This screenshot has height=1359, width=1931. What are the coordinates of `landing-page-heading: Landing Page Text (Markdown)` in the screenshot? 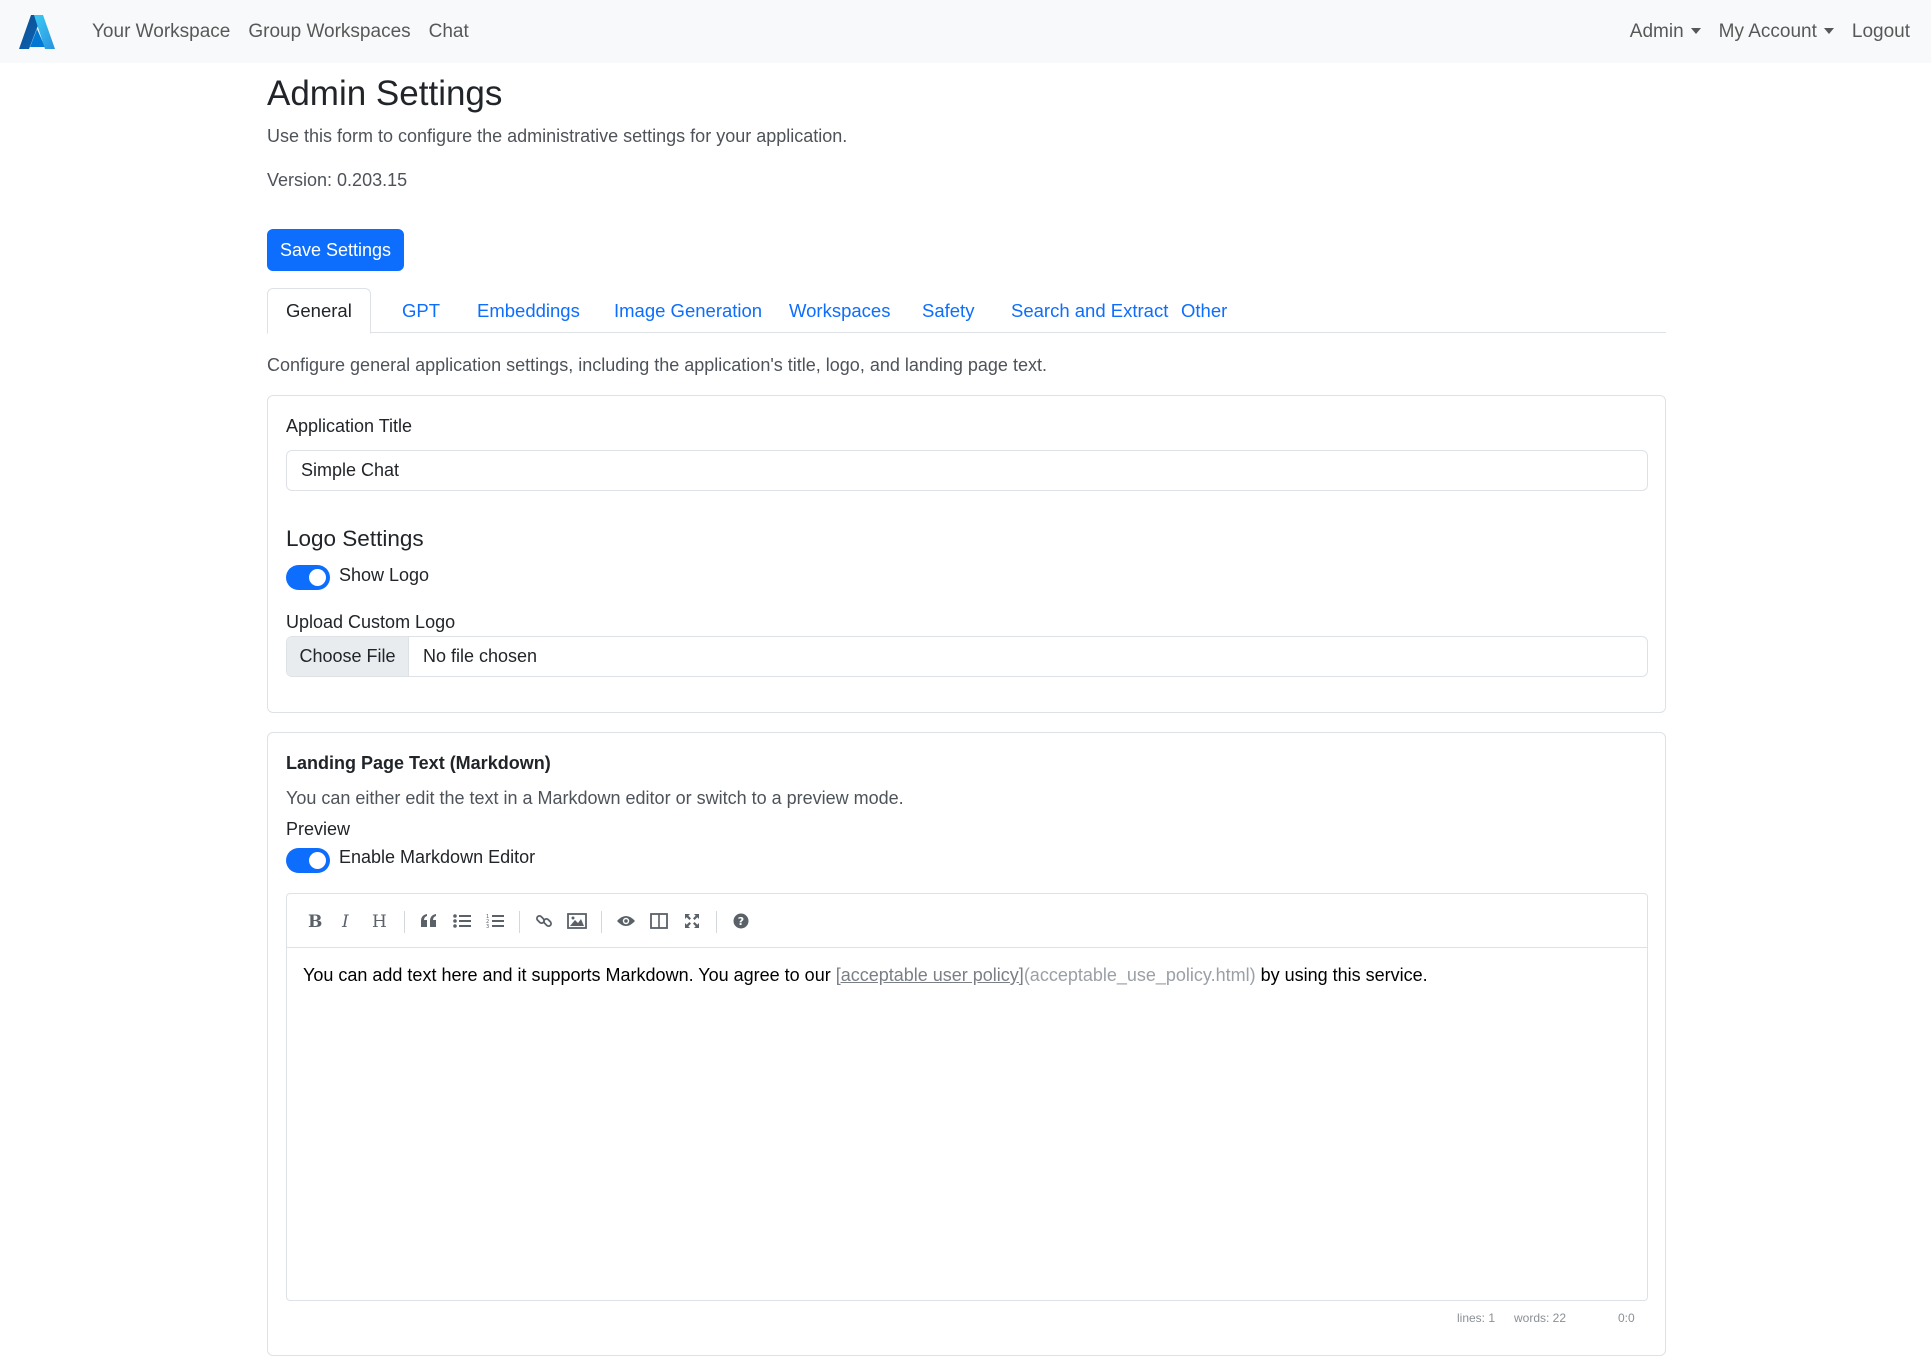 It's located at (418, 763).